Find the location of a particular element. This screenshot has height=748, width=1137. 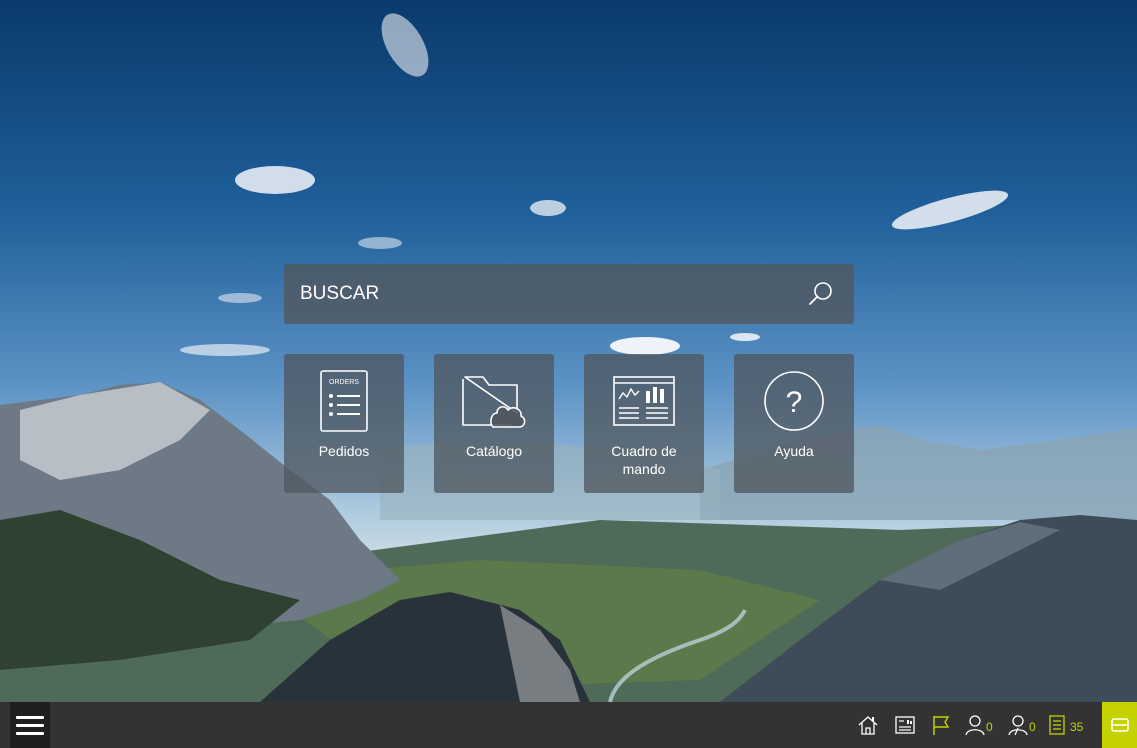

card-icon is located at coordinates (1119, 725).